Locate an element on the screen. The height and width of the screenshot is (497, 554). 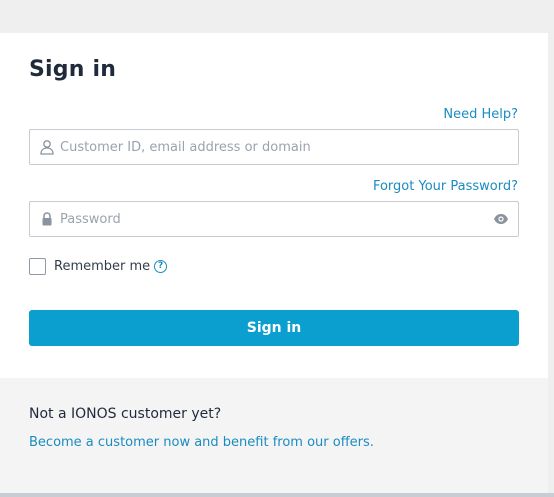
eye-icon is located at coordinates (501, 219).